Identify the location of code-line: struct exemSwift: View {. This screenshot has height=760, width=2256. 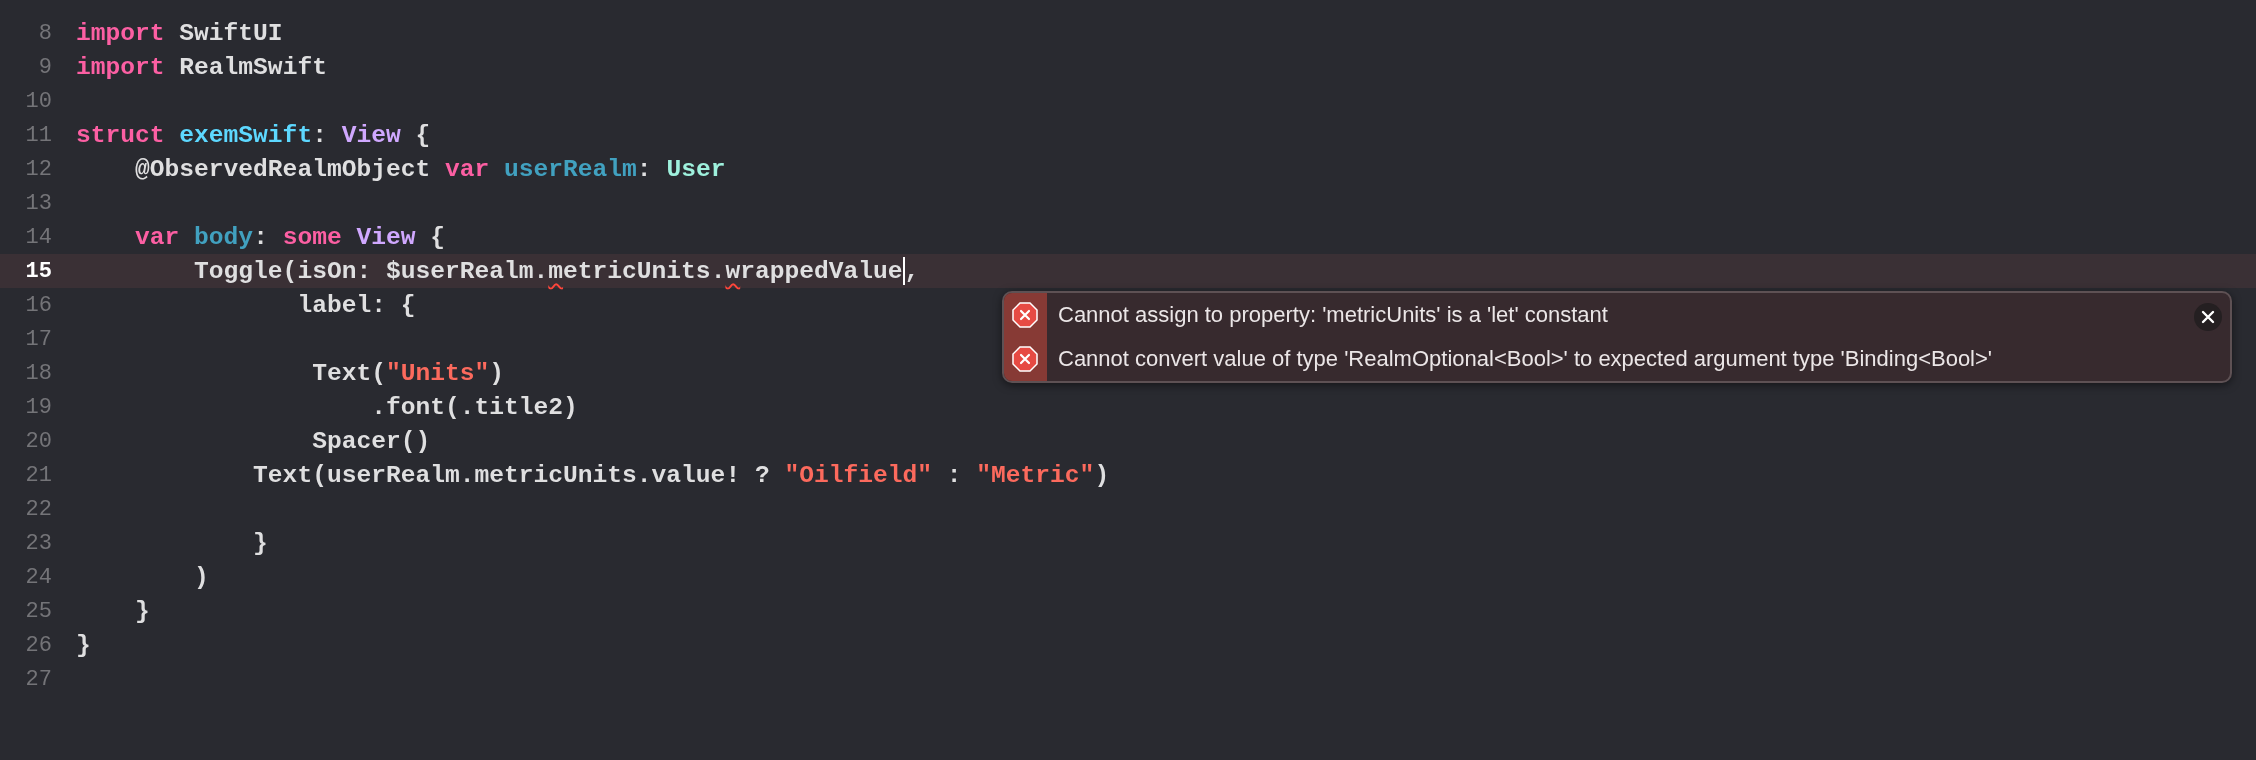
(253, 135).